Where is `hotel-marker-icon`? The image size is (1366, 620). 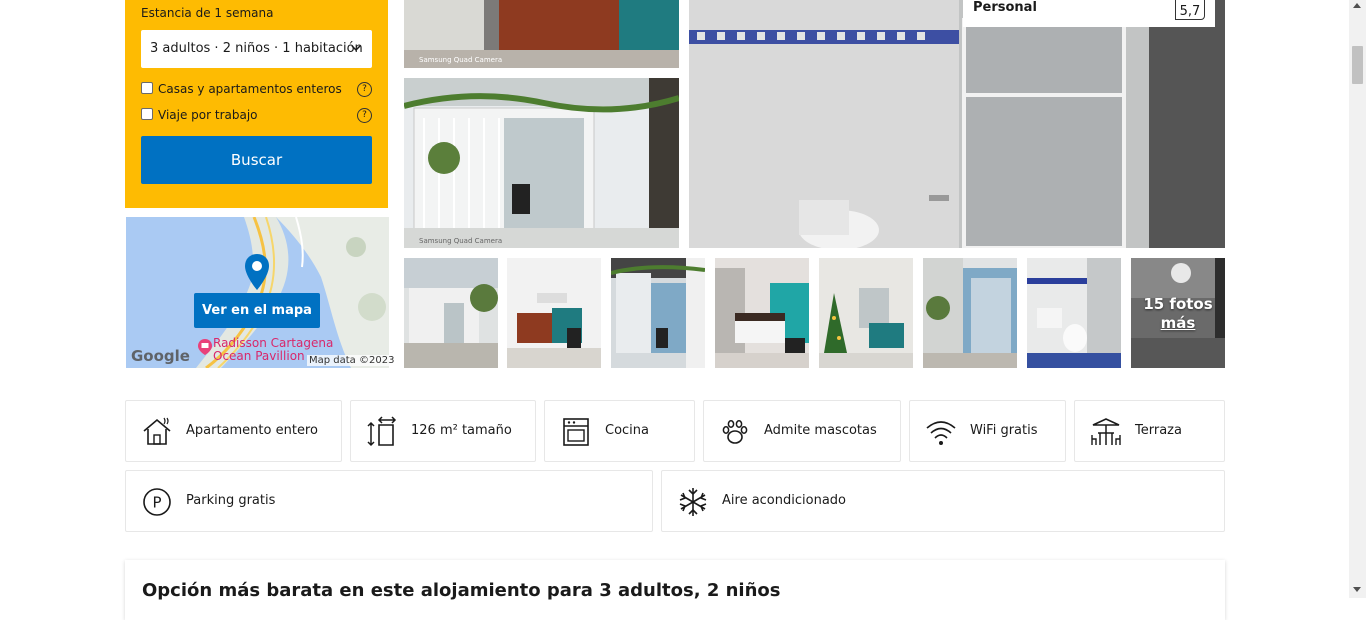
hotel-marker-icon is located at coordinates (205, 347).